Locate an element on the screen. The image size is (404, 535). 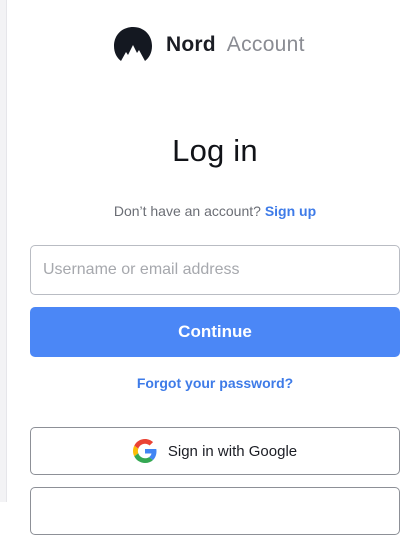
brand-header: Nord Account is located at coordinates (209, 45).